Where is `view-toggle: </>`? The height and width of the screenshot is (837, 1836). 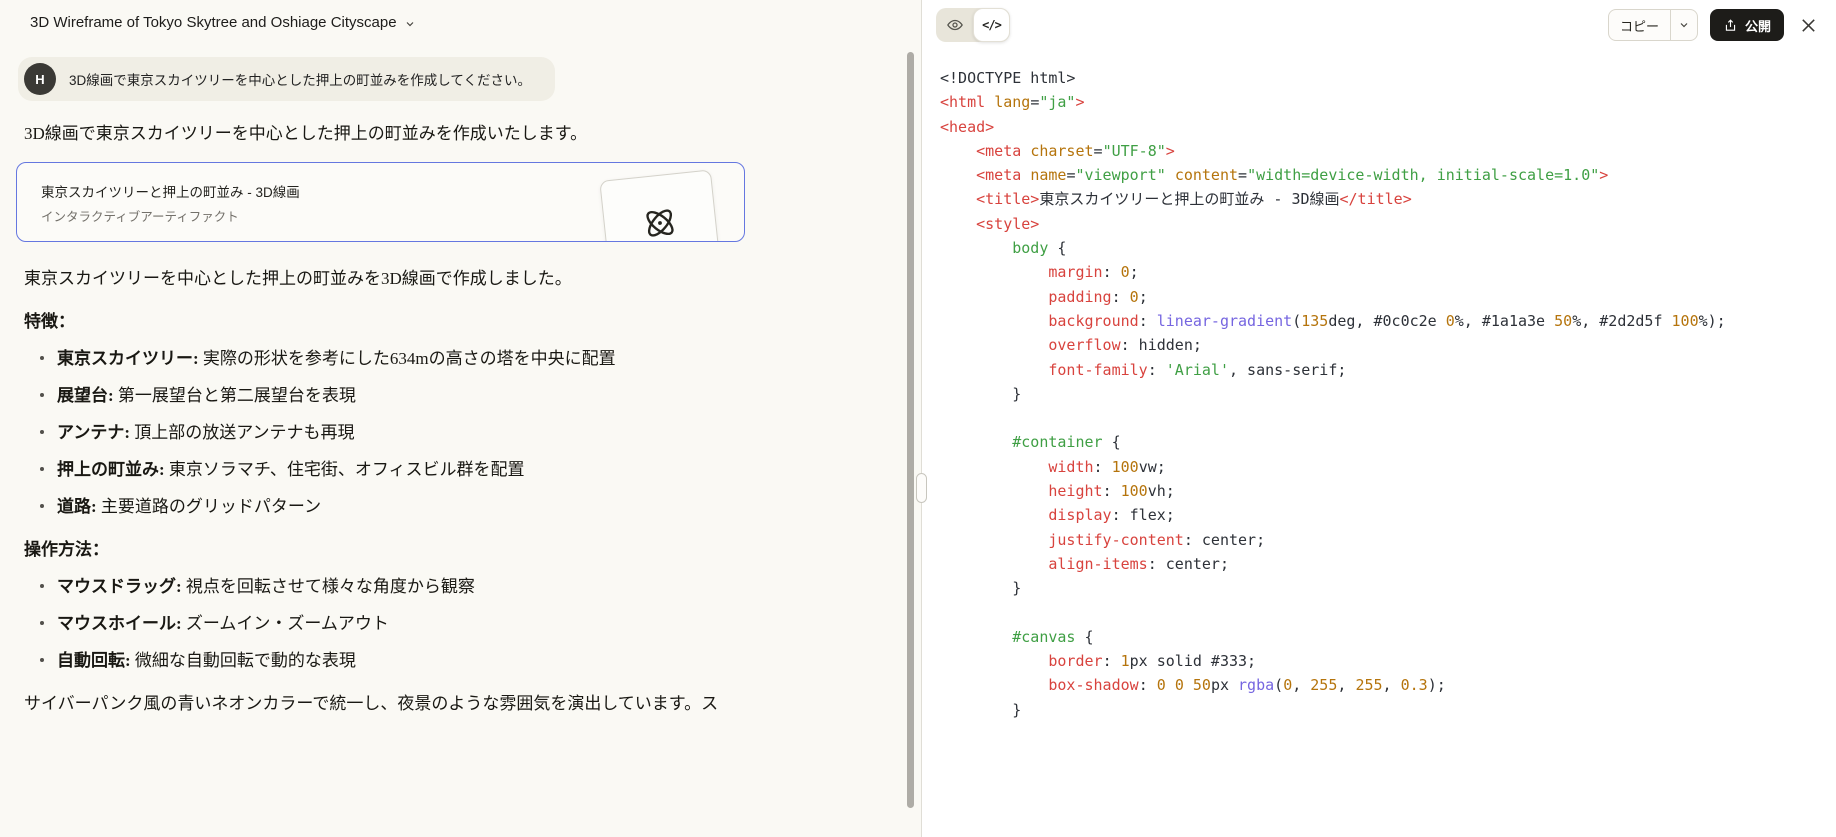
view-toggle: </> is located at coordinates (973, 25).